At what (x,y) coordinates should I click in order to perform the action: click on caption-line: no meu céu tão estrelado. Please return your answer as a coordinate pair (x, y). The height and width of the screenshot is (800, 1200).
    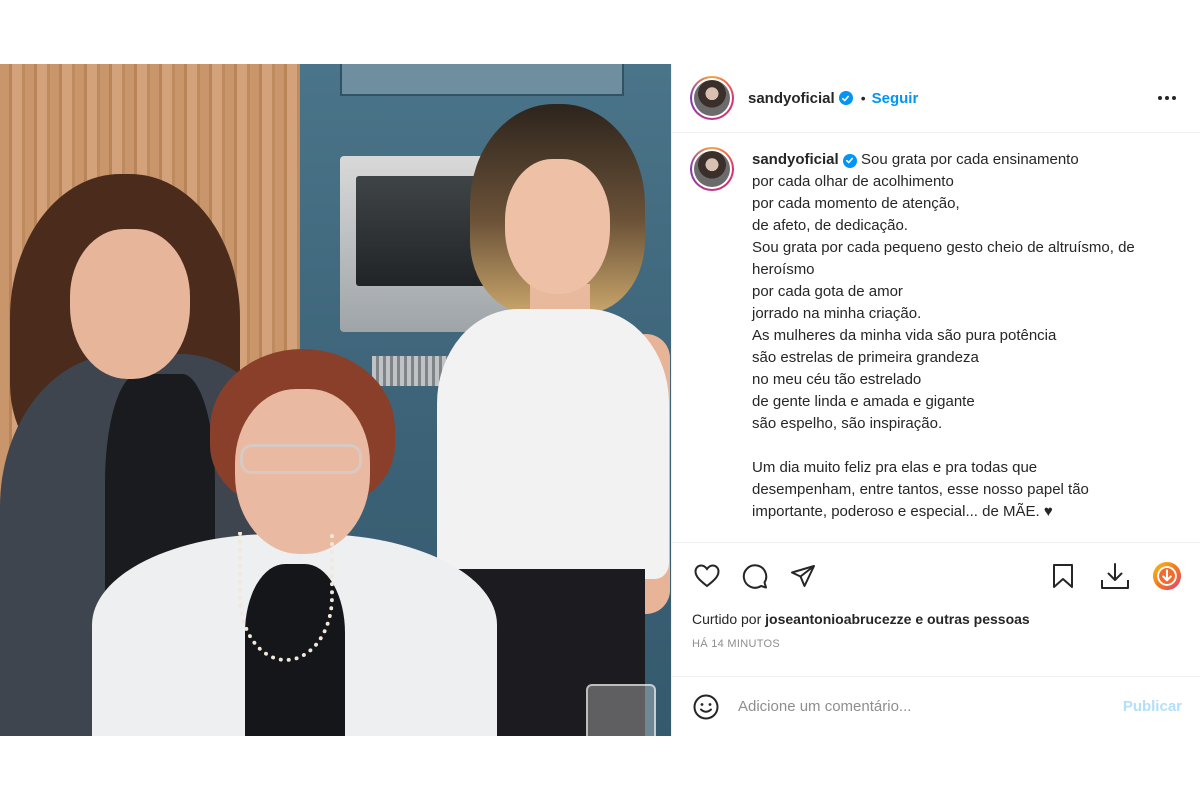
    Looking at the image, I should click on (837, 379).